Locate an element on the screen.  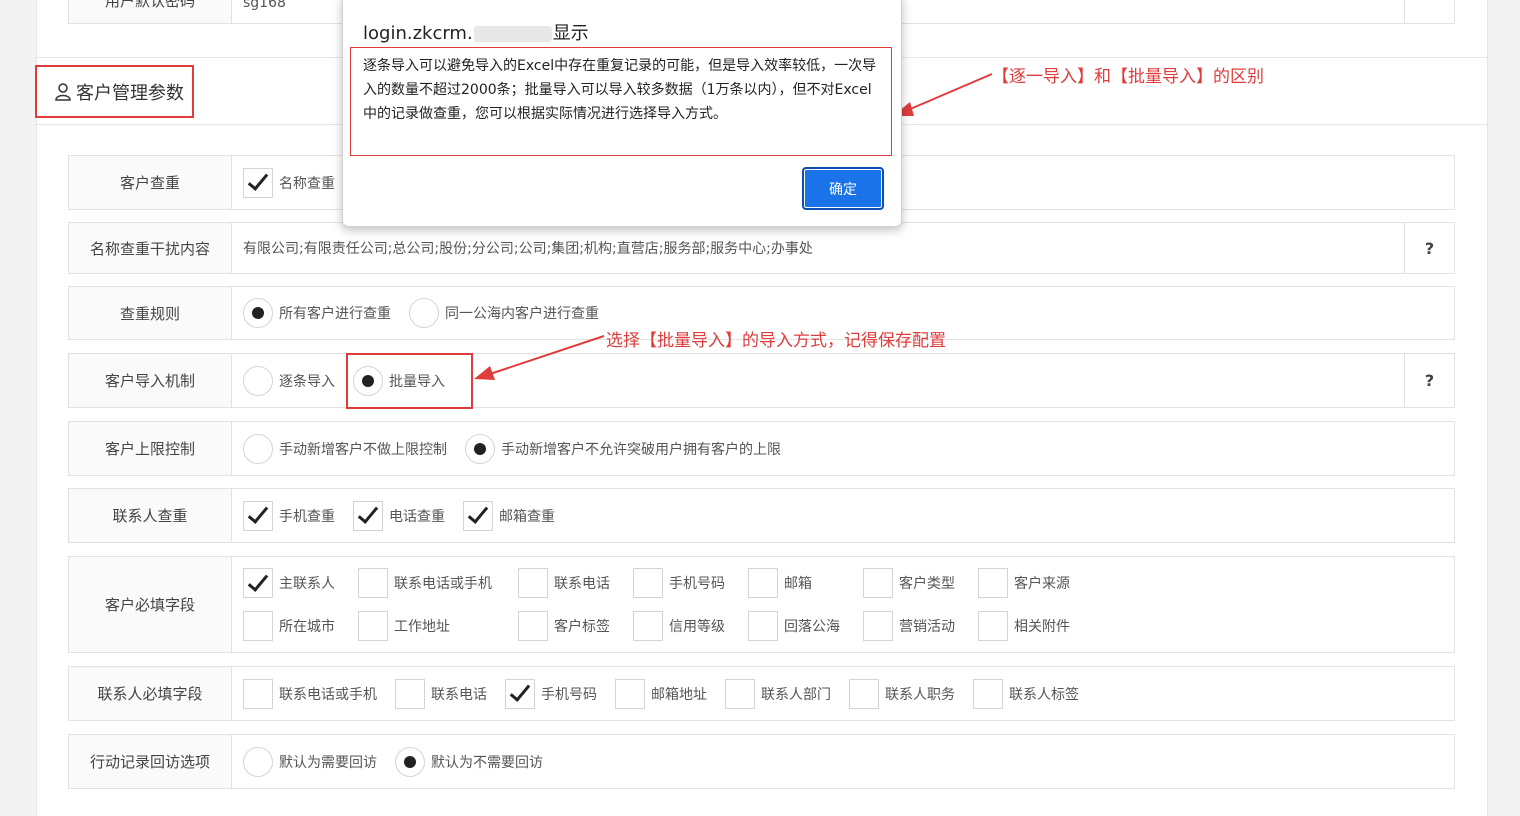
redacted-text is located at coordinates (512, 34).